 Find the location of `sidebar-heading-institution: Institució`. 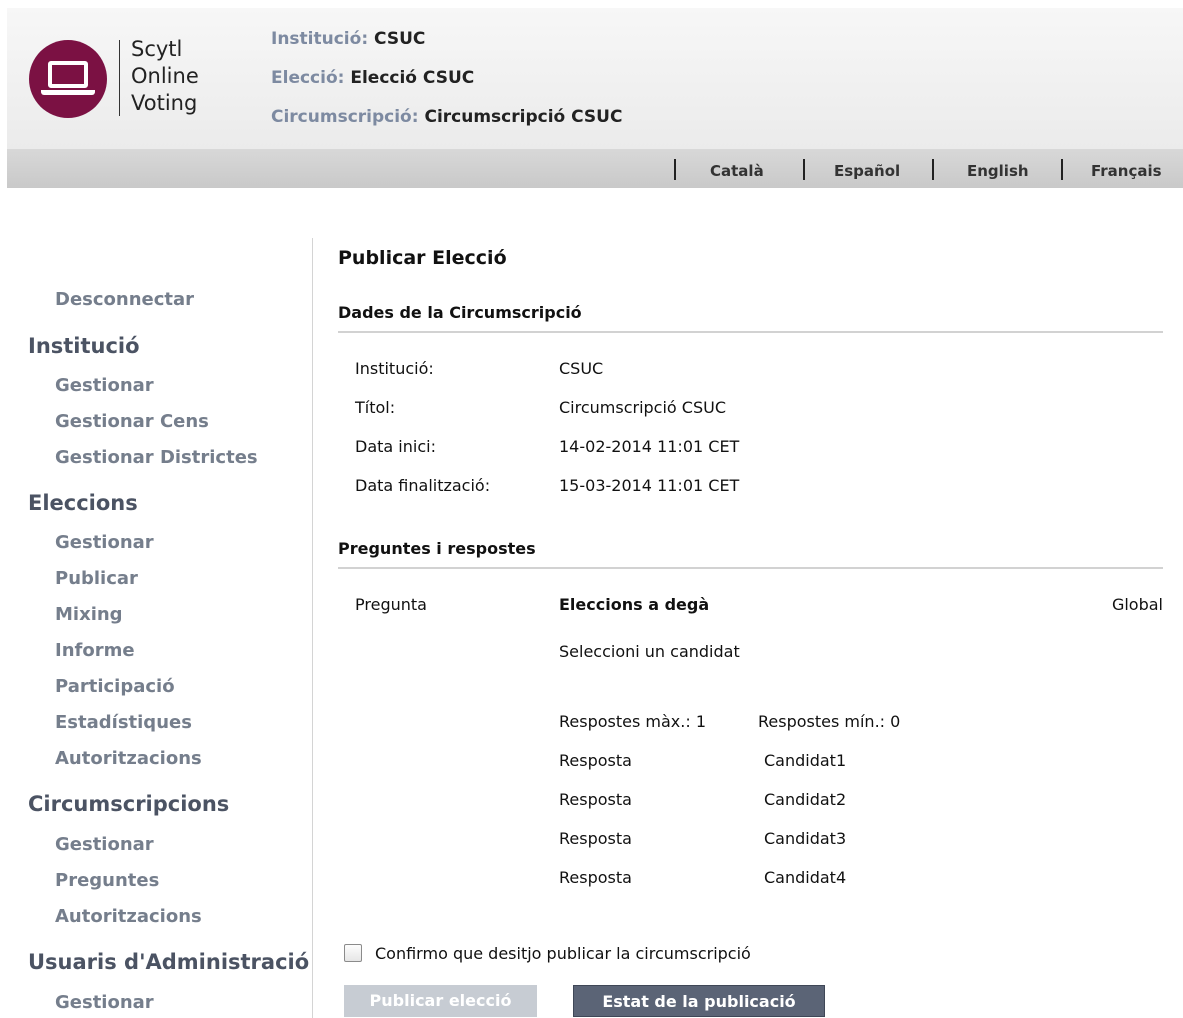

sidebar-heading-institution: Institució is located at coordinates (84, 346).